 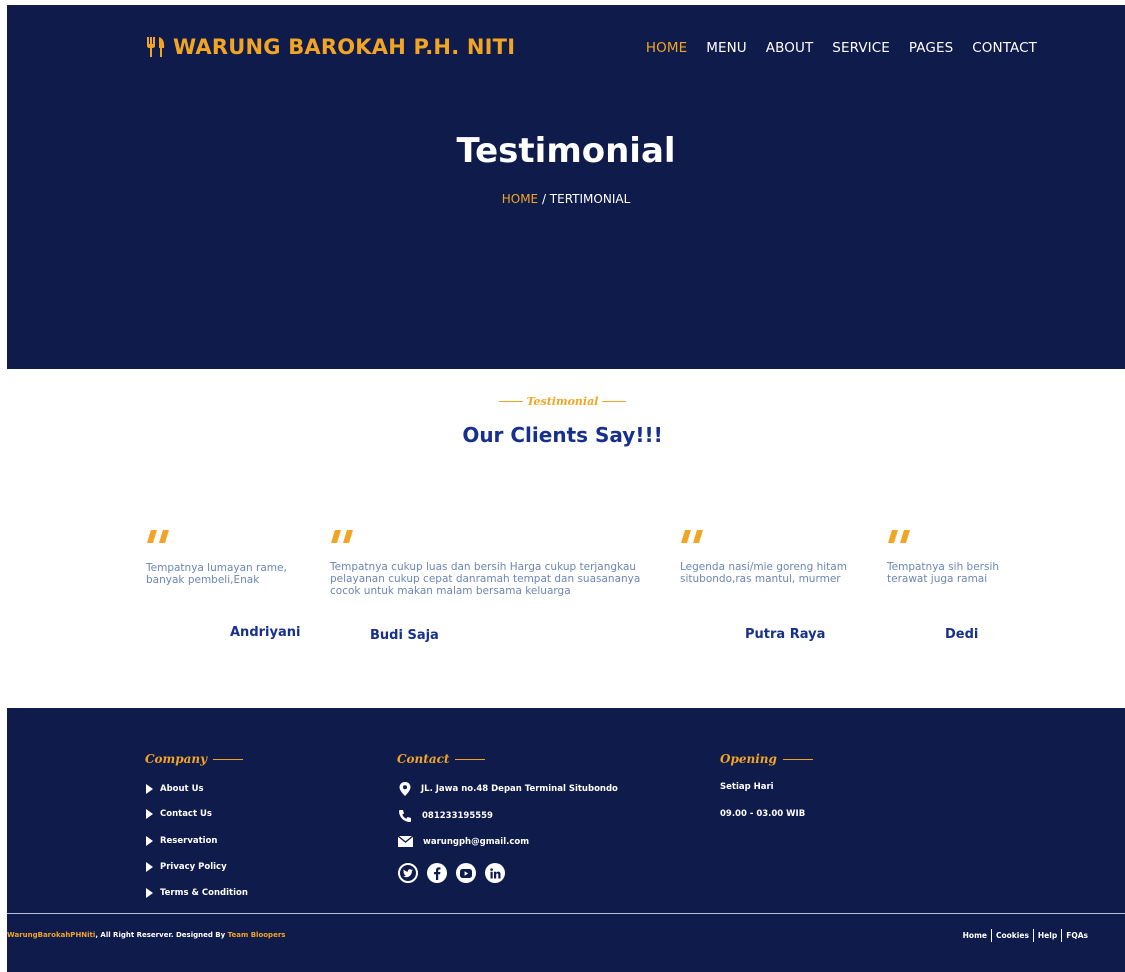 I want to click on footer-bottom-links: Home Cookies Help FQAs, so click(x=1025, y=935).